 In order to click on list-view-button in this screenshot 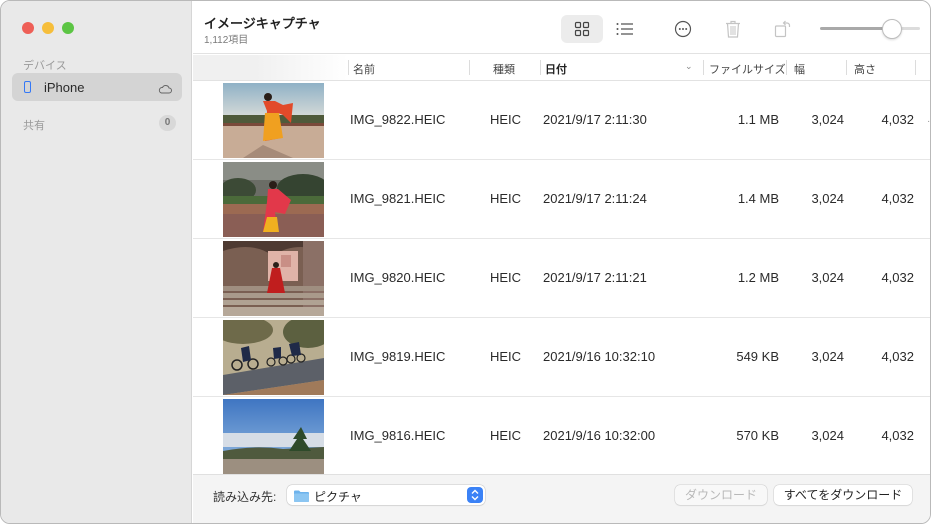, I will do `click(625, 29)`.